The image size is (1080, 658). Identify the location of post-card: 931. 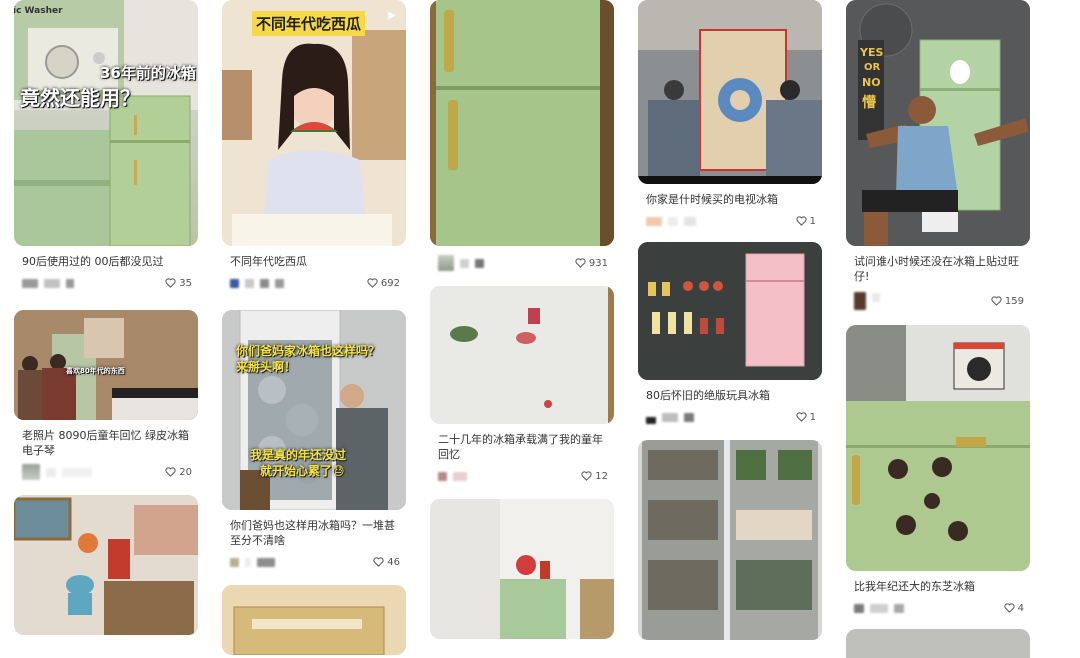
(523, 135).